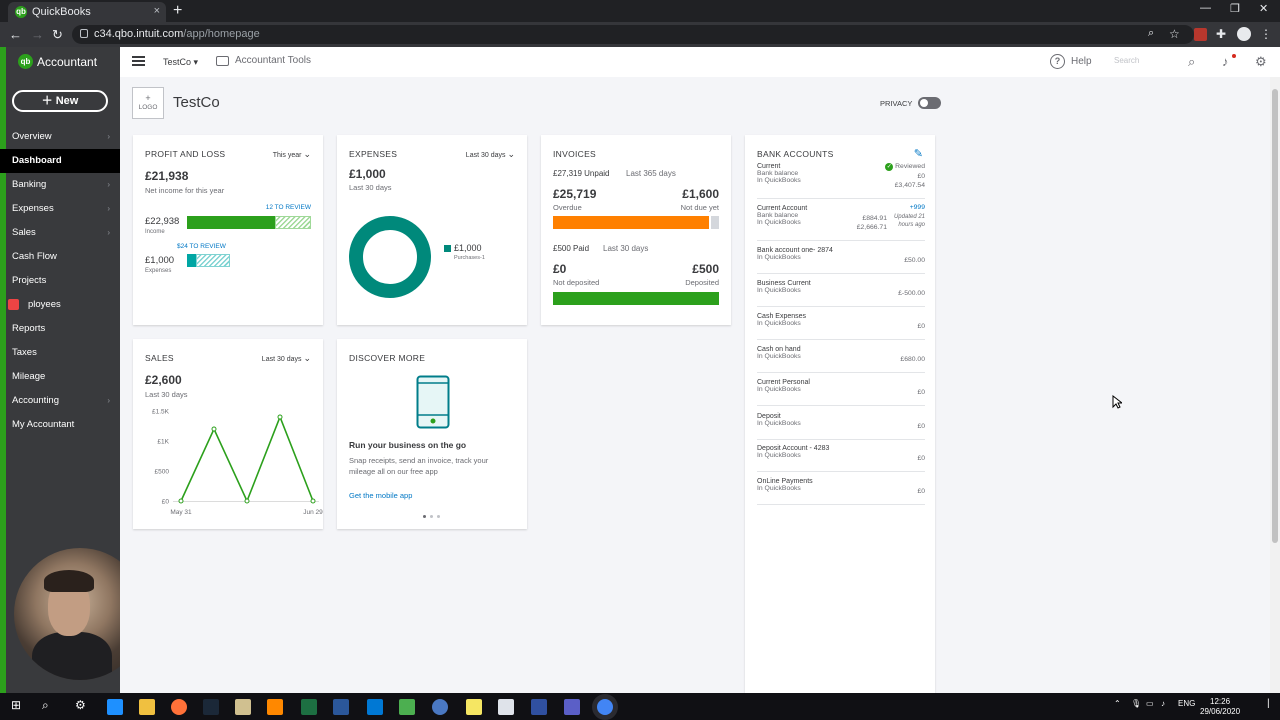 Image resolution: width=1280 pixels, height=720 pixels. Describe the element at coordinates (1235, 8) in the screenshot. I see `restore-icon: ❐` at that location.